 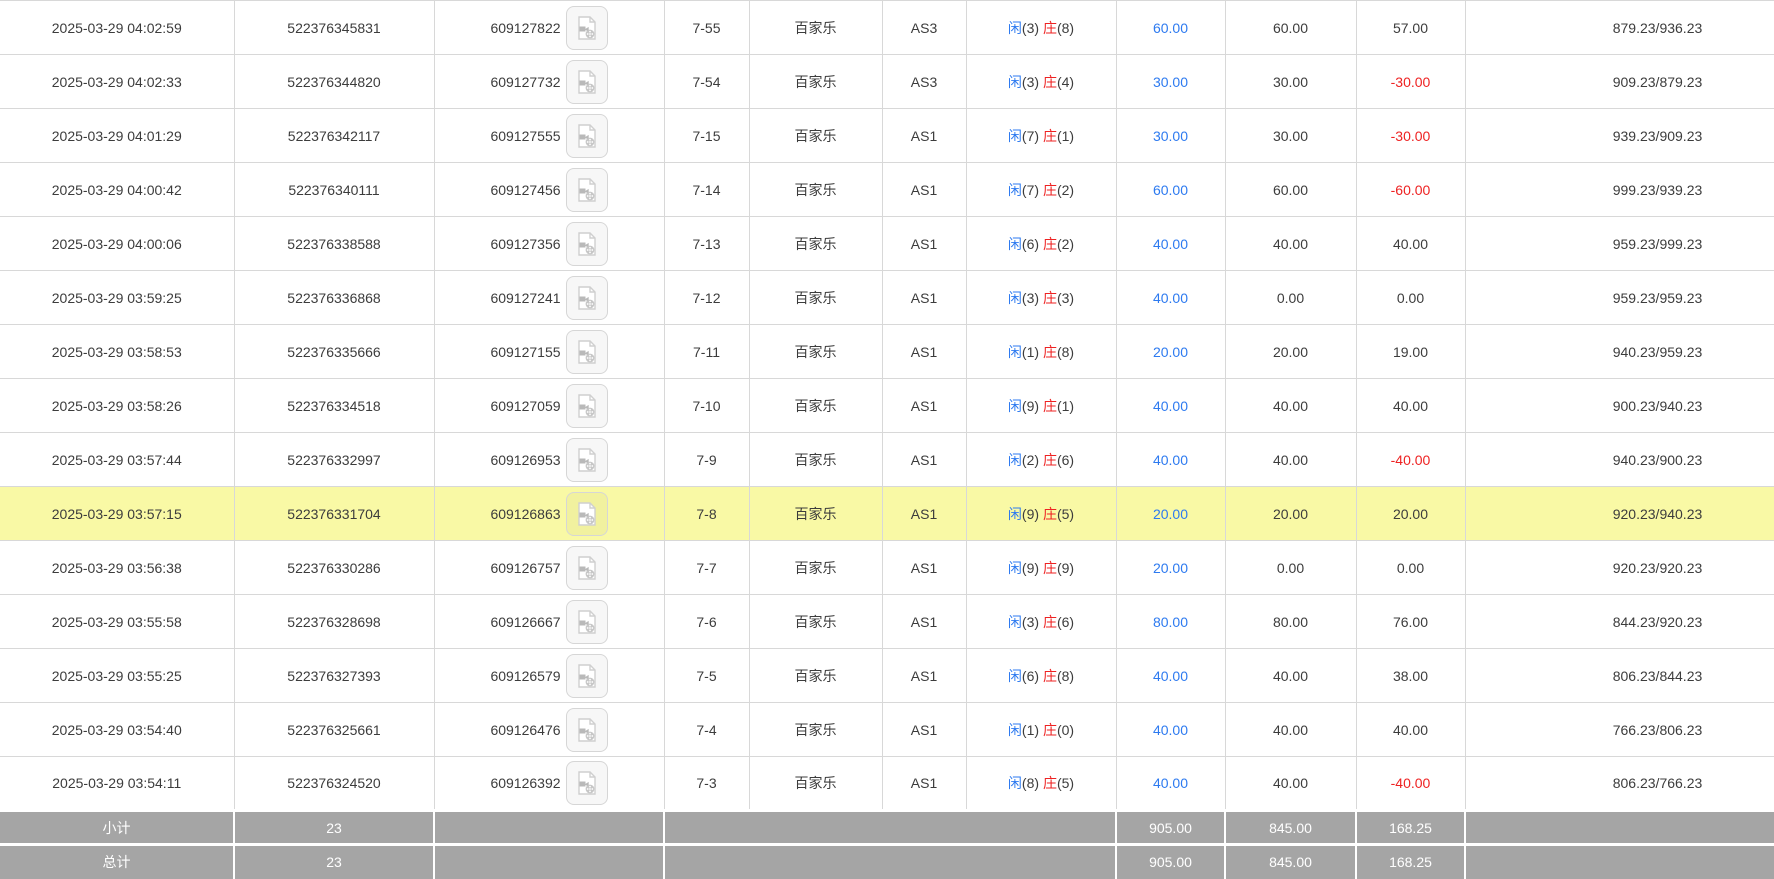 I want to click on cell-game-result: 闲(9) 庄(1), so click(x=1041, y=405).